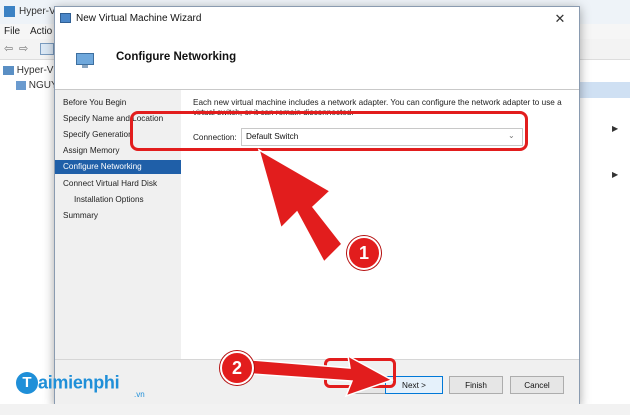  I want to click on logo-letter: T, so click(27, 383).